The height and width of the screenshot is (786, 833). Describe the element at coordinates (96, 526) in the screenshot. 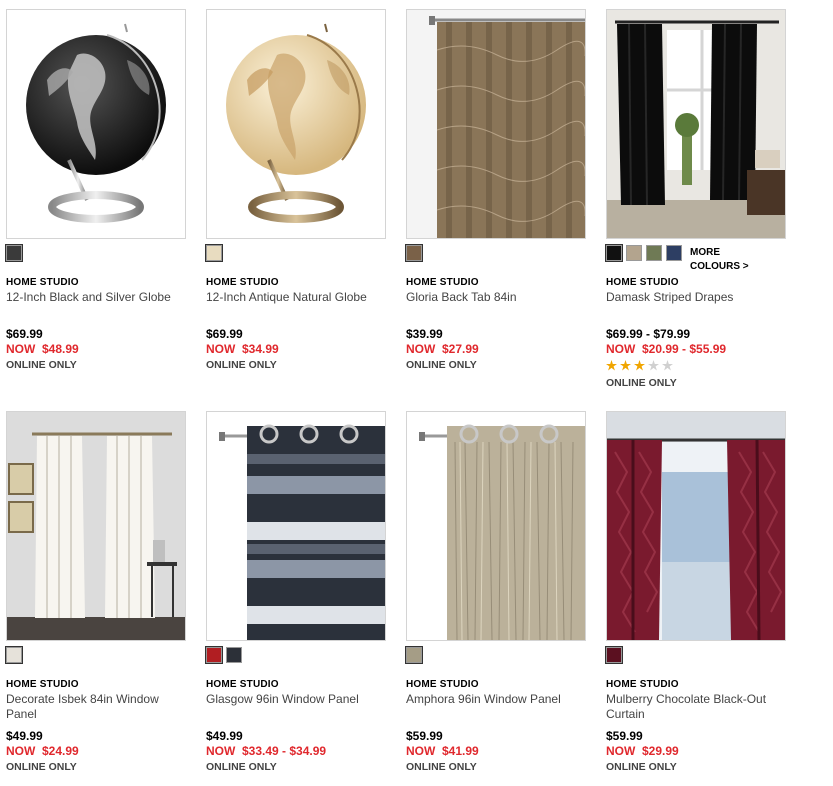

I see `product-image-curtain-white` at that location.